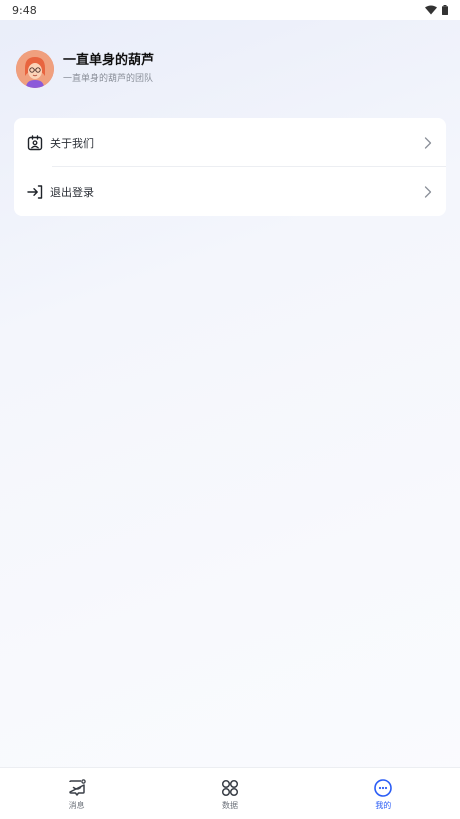 The width and height of the screenshot is (460, 819). I want to click on status-time: 9:48, so click(24, 10).